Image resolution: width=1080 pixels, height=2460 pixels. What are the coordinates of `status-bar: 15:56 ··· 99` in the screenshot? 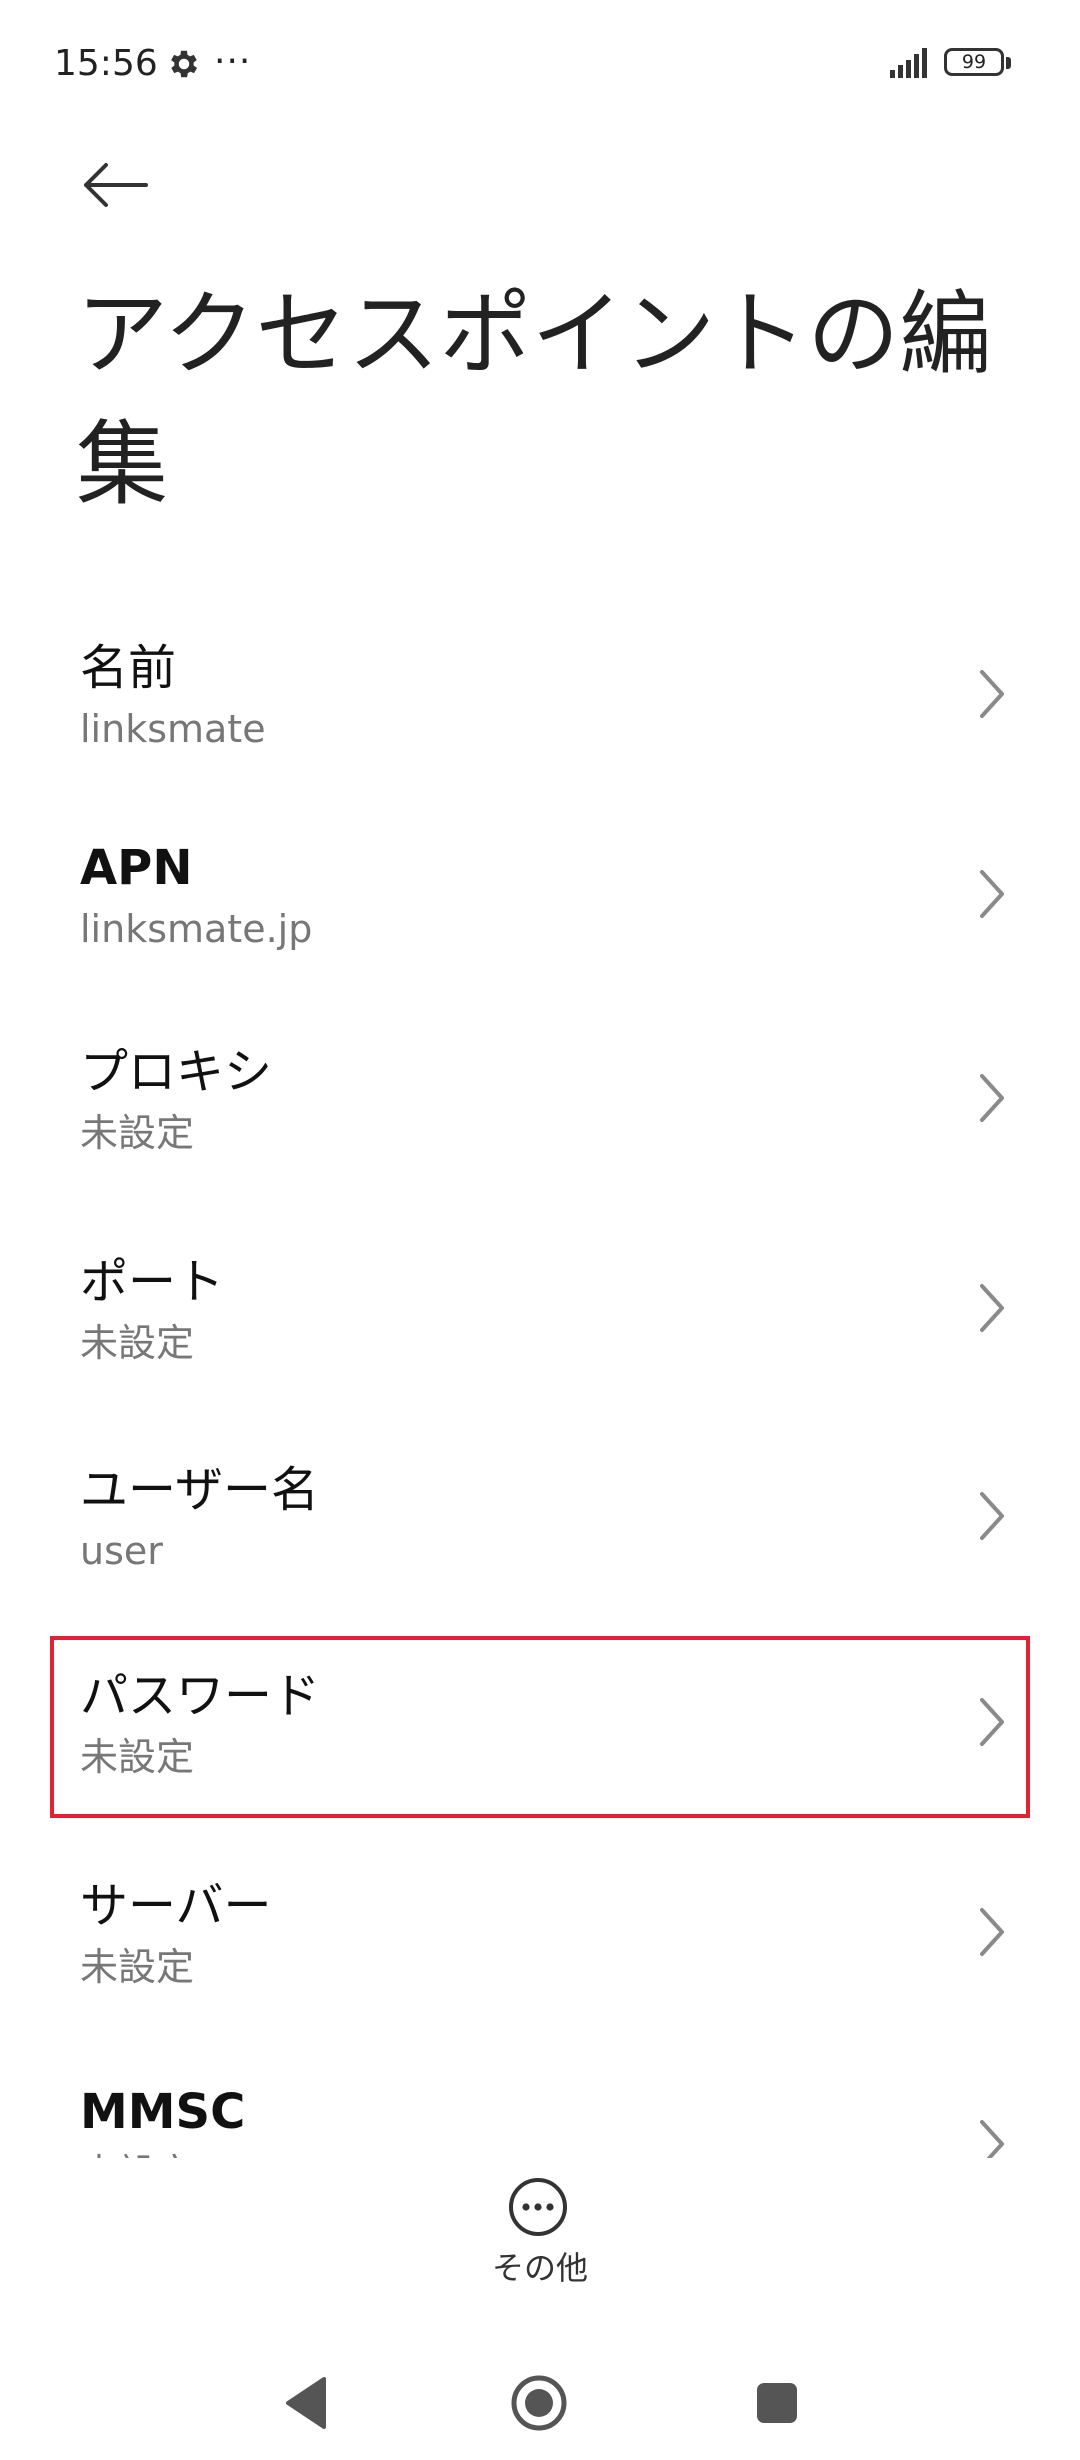 It's located at (540, 65).